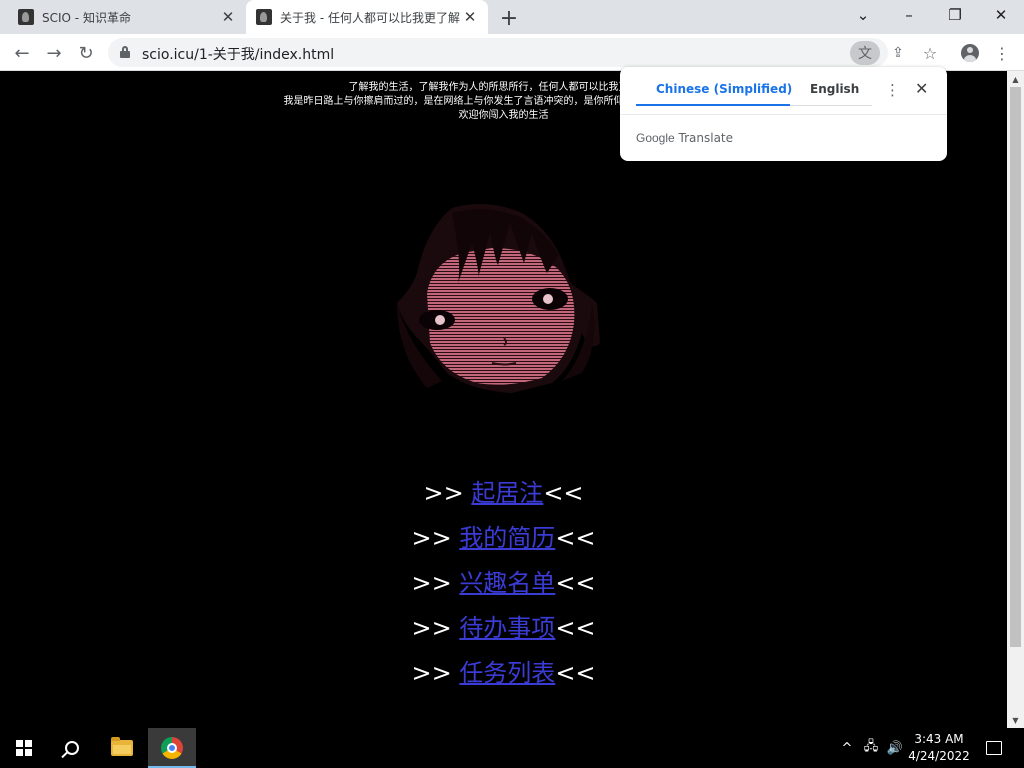 Image resolution: width=1024 pixels, height=768 pixels. What do you see at coordinates (498, 298) in the screenshot?
I see `ascii-portrait-image` at bounding box center [498, 298].